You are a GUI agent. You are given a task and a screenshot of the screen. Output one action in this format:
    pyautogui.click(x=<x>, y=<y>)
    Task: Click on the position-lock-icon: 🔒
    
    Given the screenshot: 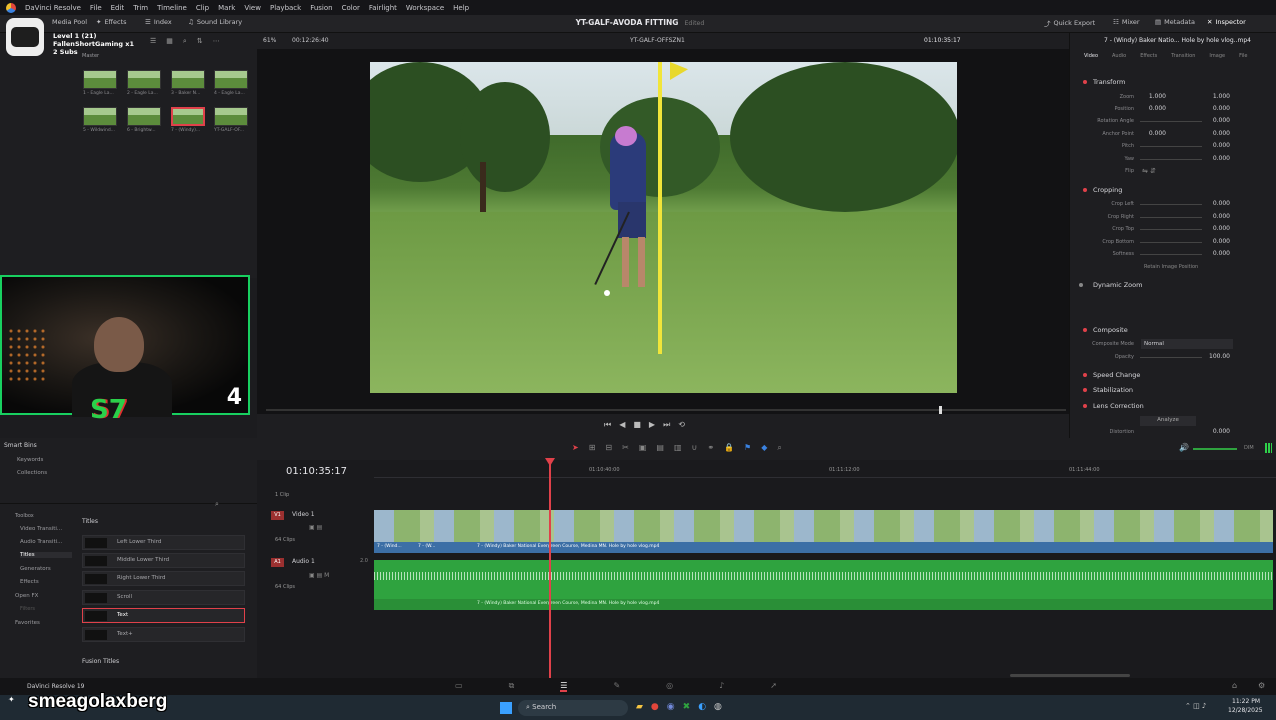 What is the action you would take?
    pyautogui.click(x=729, y=448)
    